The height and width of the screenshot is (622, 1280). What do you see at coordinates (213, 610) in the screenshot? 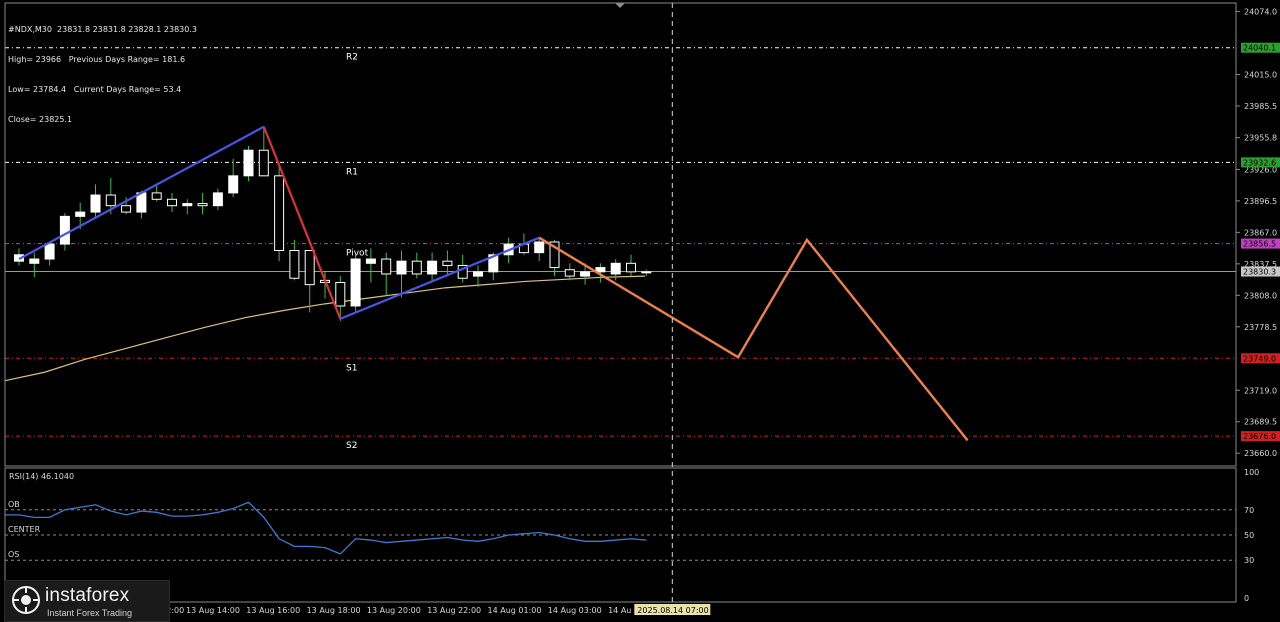
I see `time-axis-label: 13 Aug 14:00` at bounding box center [213, 610].